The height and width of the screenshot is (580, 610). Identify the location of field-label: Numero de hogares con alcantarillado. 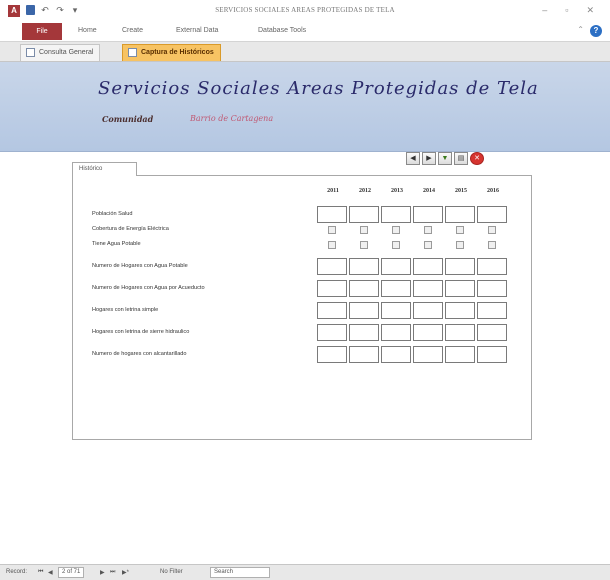
(139, 354).